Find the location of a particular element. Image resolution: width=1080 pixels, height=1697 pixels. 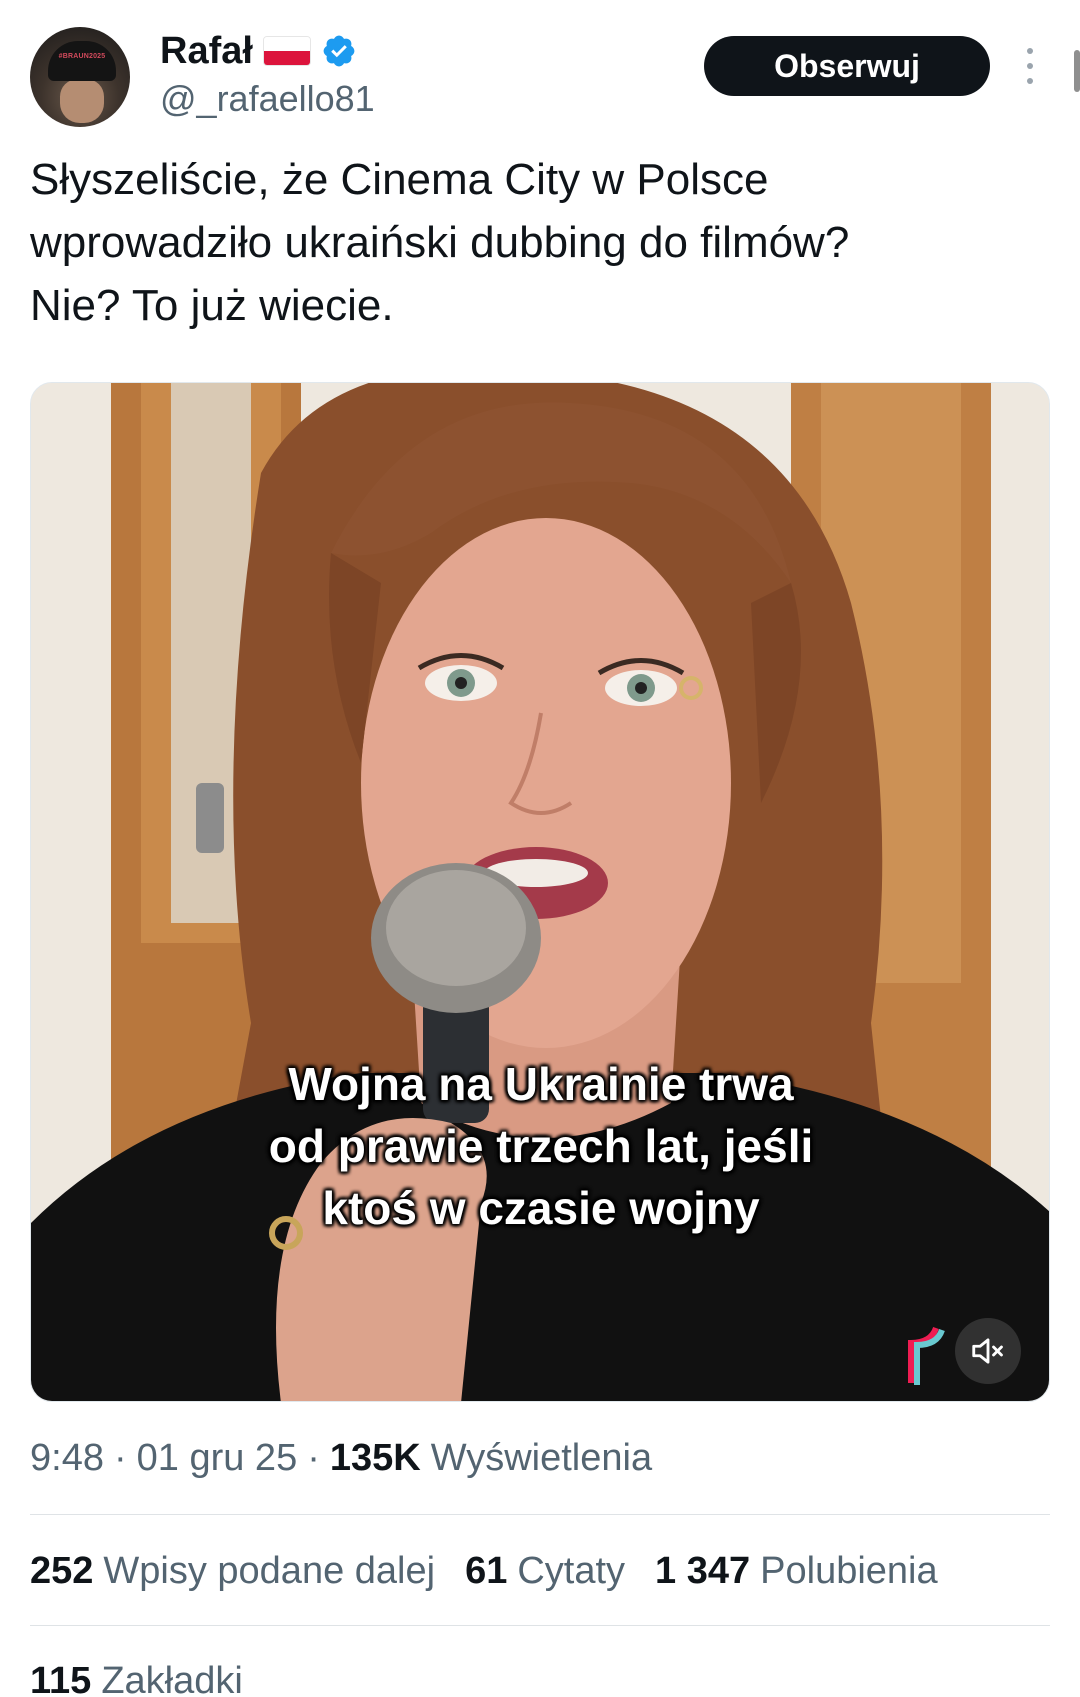

views-label: Wyświetlenia is located at coordinates (541, 1458).